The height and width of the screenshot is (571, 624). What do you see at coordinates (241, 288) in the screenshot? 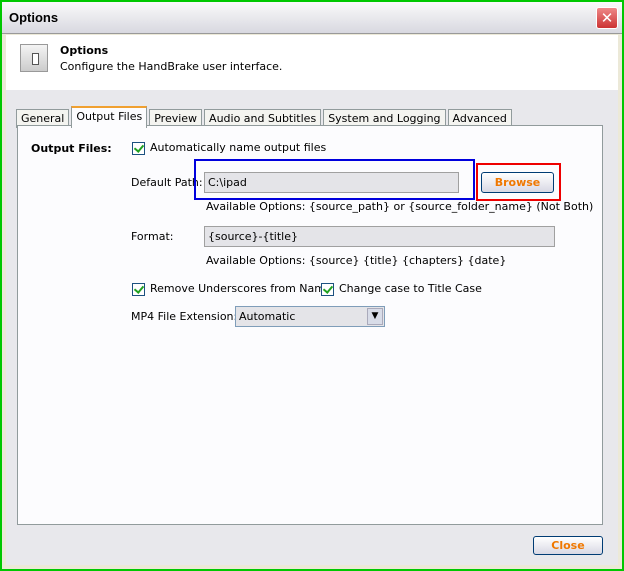
I see `remove-underscores-label: Remove Underscores from Name` at bounding box center [241, 288].